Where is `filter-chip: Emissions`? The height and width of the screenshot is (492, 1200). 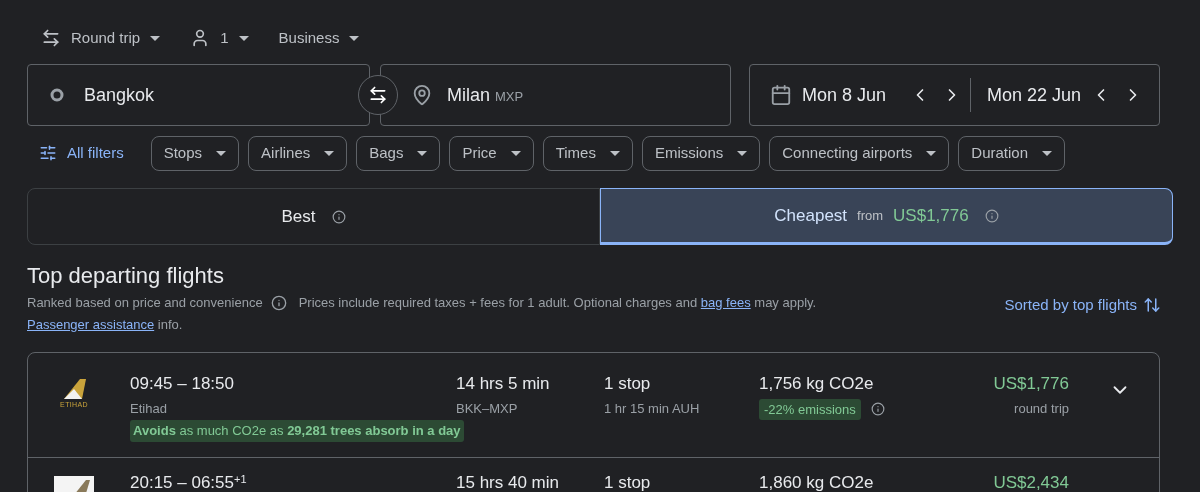 filter-chip: Emissions is located at coordinates (701, 153).